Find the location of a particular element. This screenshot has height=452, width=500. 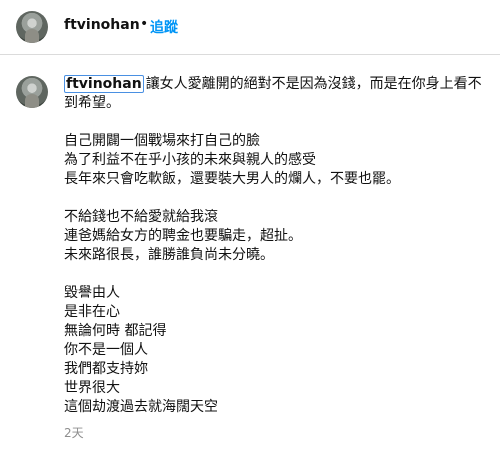

caption-line: 不給錢也不給愛就給我滾 is located at coordinates (141, 217).